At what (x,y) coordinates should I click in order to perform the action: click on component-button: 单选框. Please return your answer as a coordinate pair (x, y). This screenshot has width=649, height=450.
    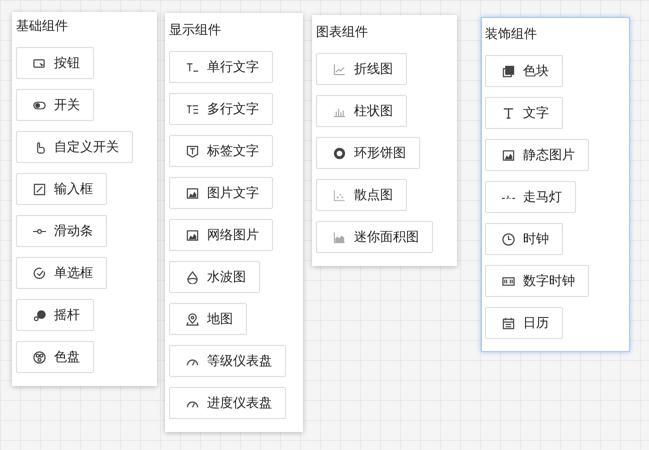
    Looking at the image, I should click on (61, 273).